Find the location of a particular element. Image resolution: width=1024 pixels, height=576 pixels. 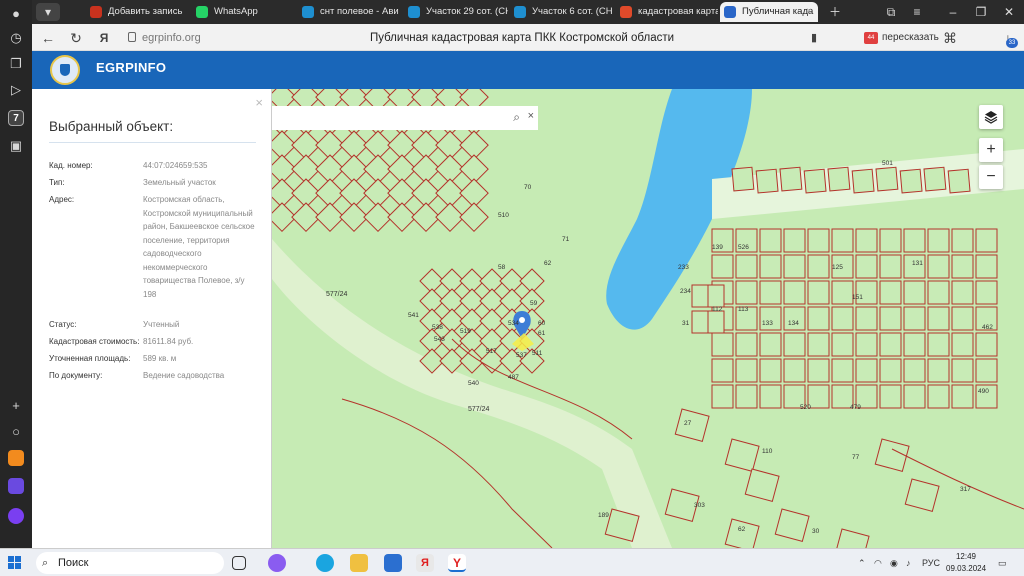

tab-3: снт полевое - Ави is located at coordinates (350, 12).